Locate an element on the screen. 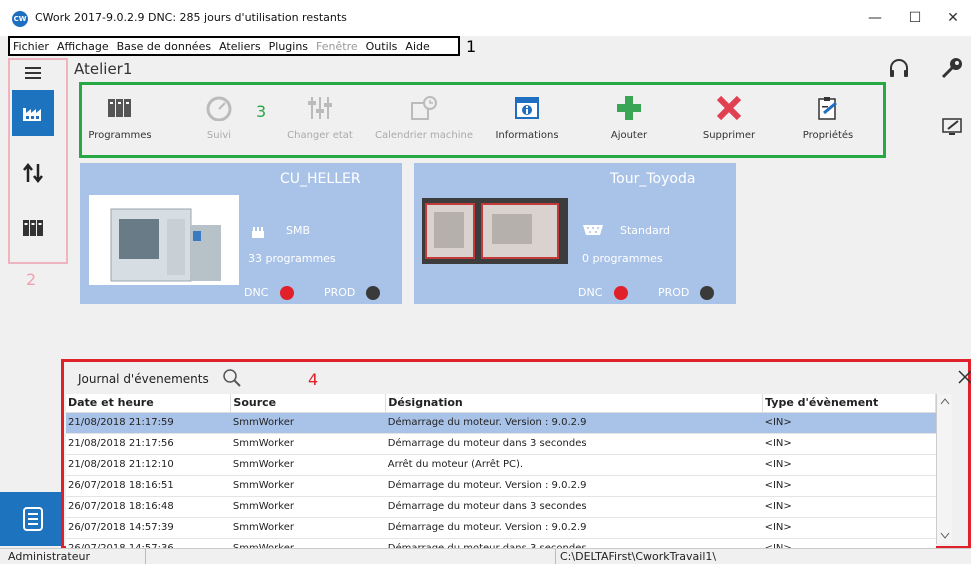 The width and height of the screenshot is (971, 564). ajouter-button: Ajouter is located at coordinates (629, 120).